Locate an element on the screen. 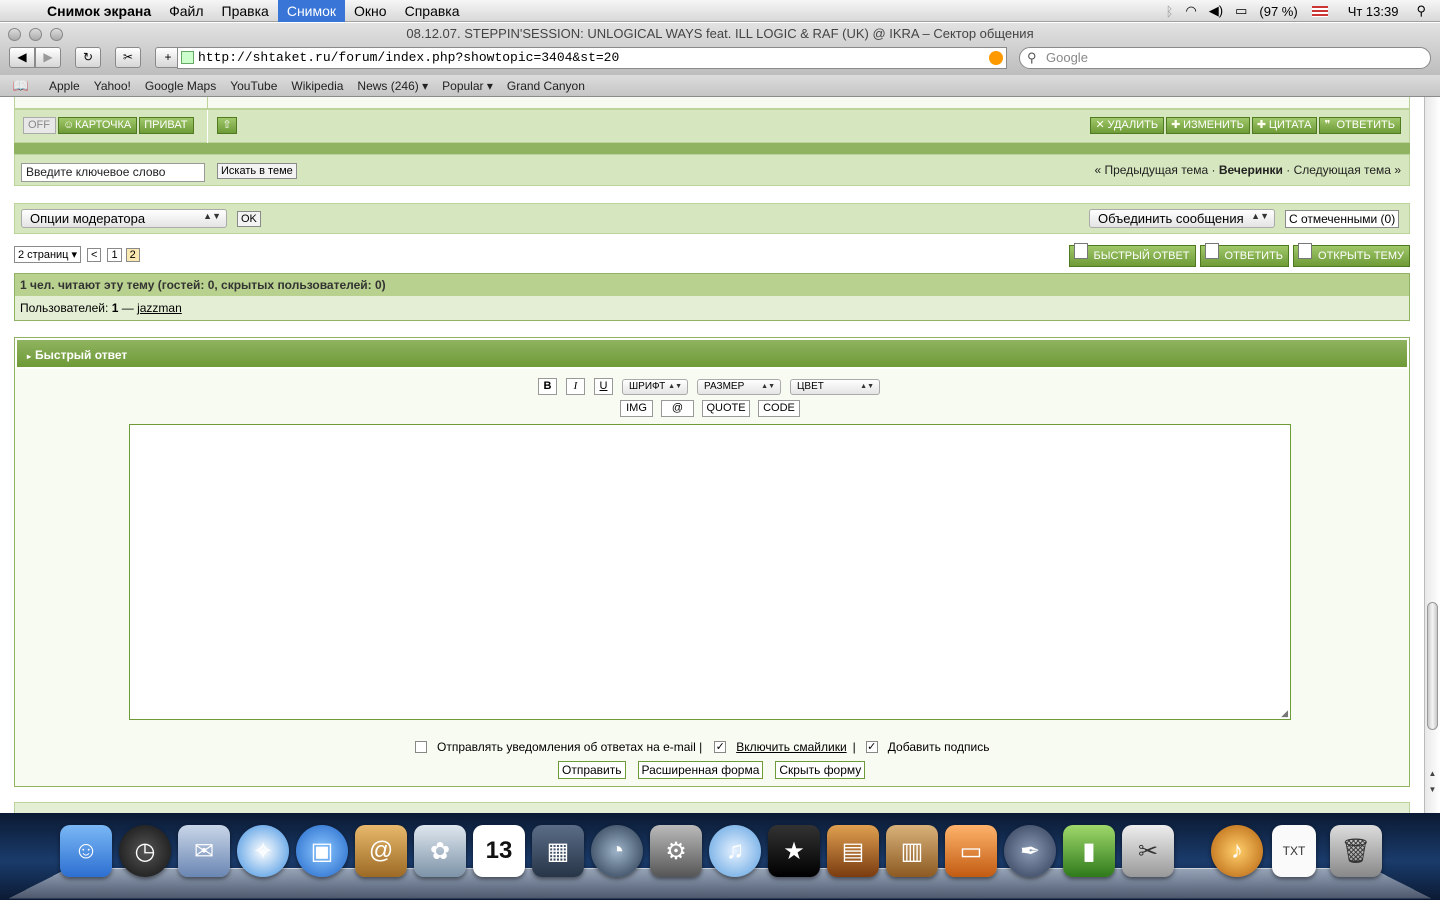 The width and height of the screenshot is (1440, 900). address-book-icon: @ is located at coordinates (381, 851).